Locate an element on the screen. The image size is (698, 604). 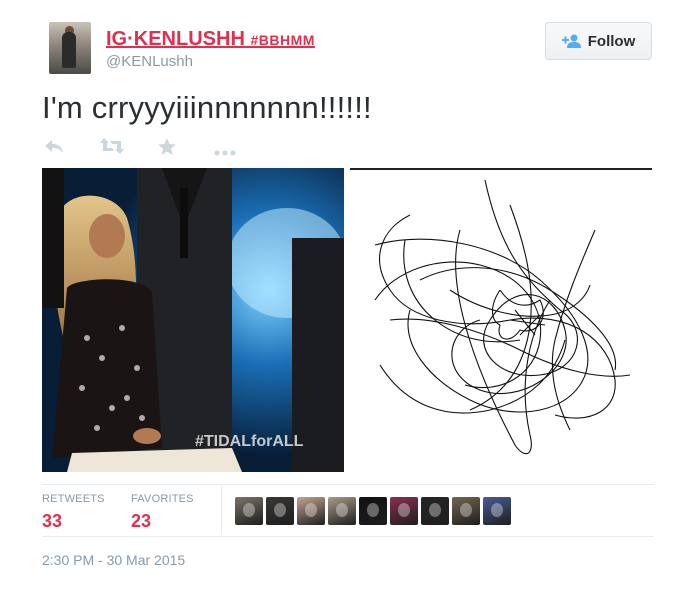
display-name-text: IG·KENLUSHH is located at coordinates (175, 39).